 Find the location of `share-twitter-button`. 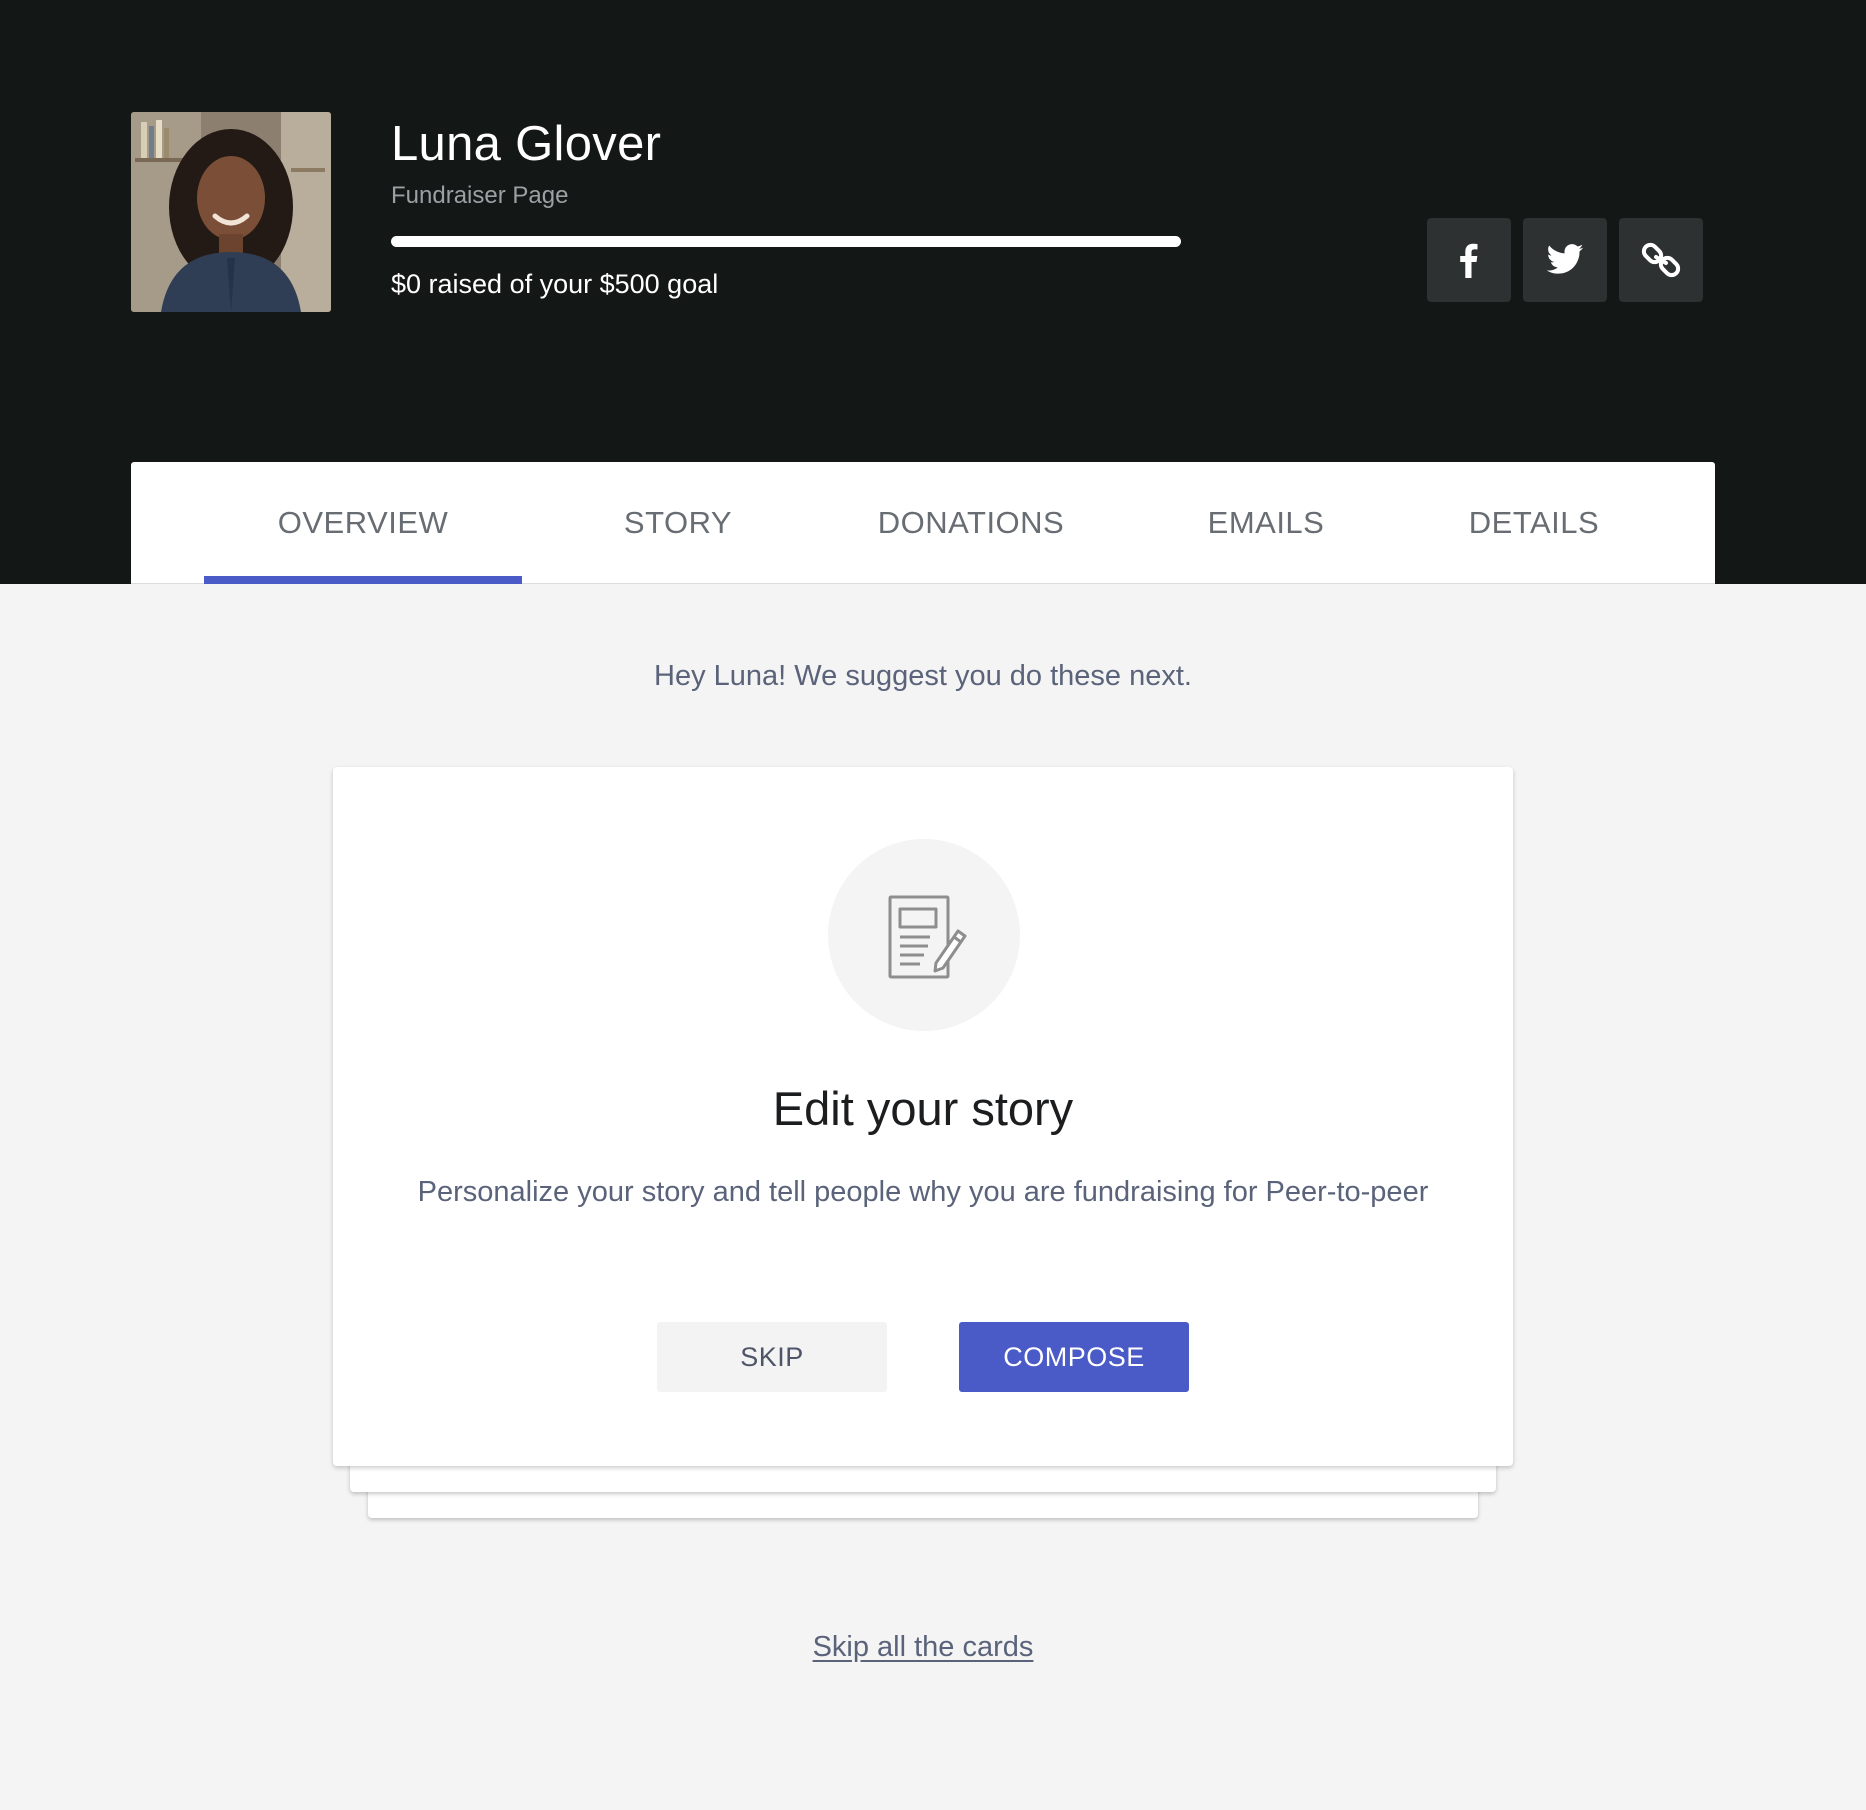

share-twitter-button is located at coordinates (1565, 260).